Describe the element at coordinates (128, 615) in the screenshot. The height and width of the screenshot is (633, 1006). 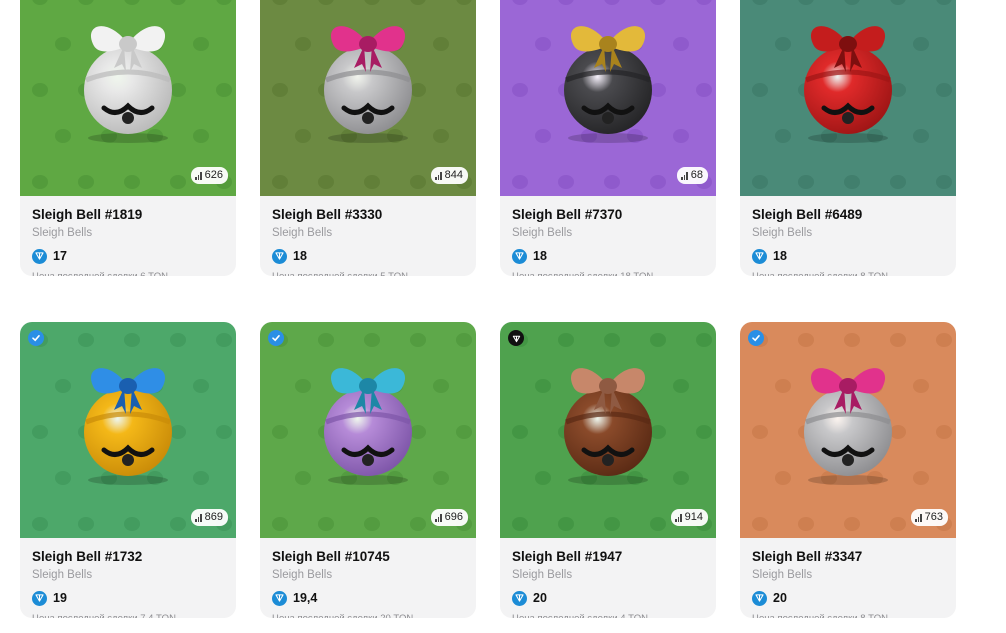
I see `last-sale-price: Цена последней сделки 7,4 TON` at that location.